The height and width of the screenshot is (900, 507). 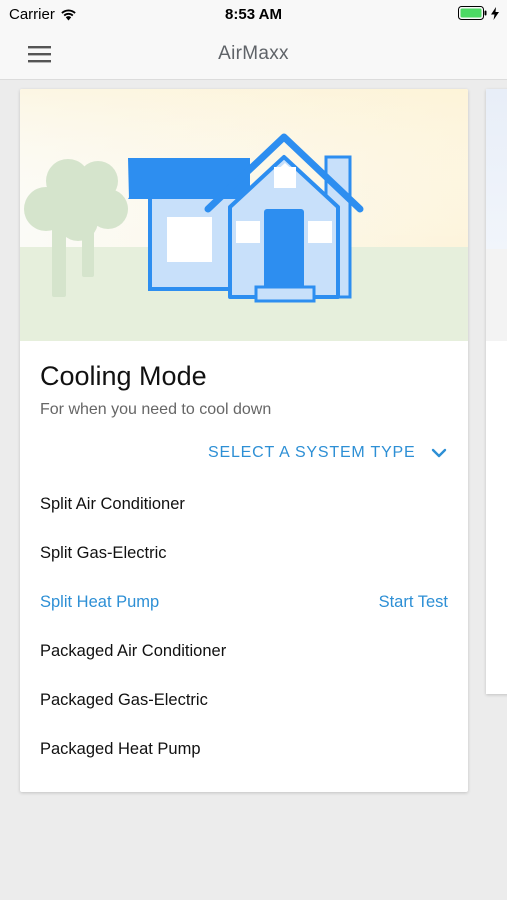 I want to click on next-mode-card, so click(x=496, y=391).